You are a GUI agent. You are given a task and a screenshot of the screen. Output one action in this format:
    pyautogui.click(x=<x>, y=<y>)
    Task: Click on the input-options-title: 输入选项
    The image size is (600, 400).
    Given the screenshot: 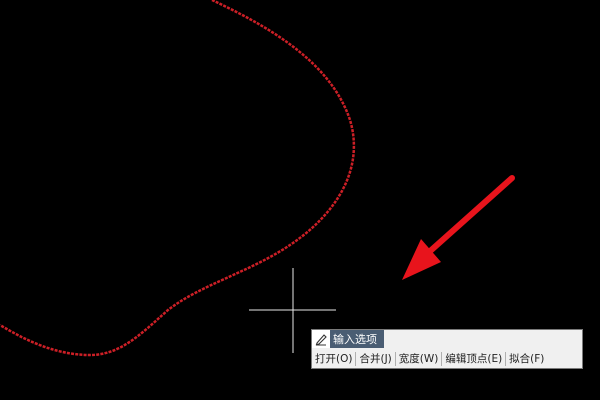 What is the action you would take?
    pyautogui.click(x=355, y=339)
    